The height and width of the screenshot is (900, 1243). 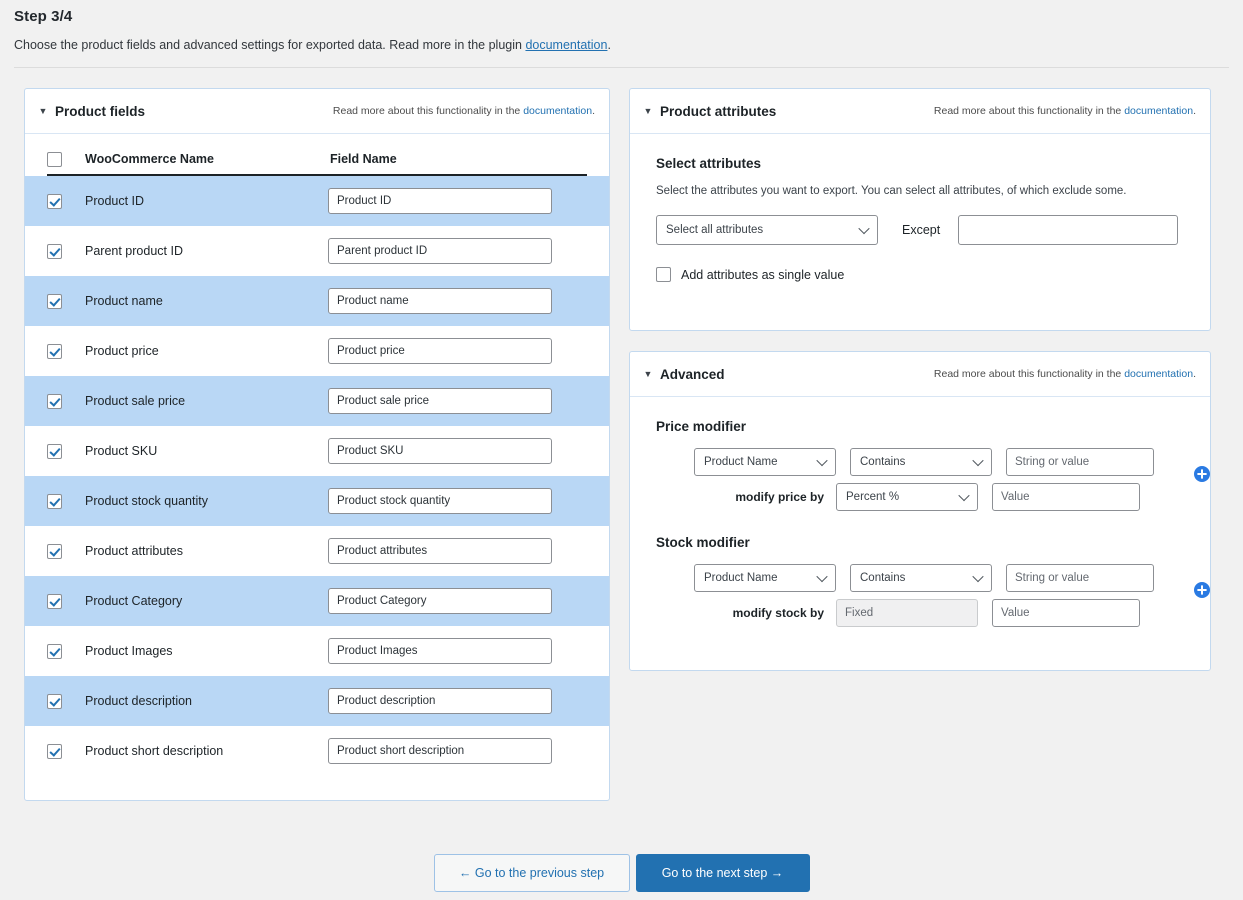 I want to click on row-woocommerce-name: Product short description, so click(x=154, y=751).